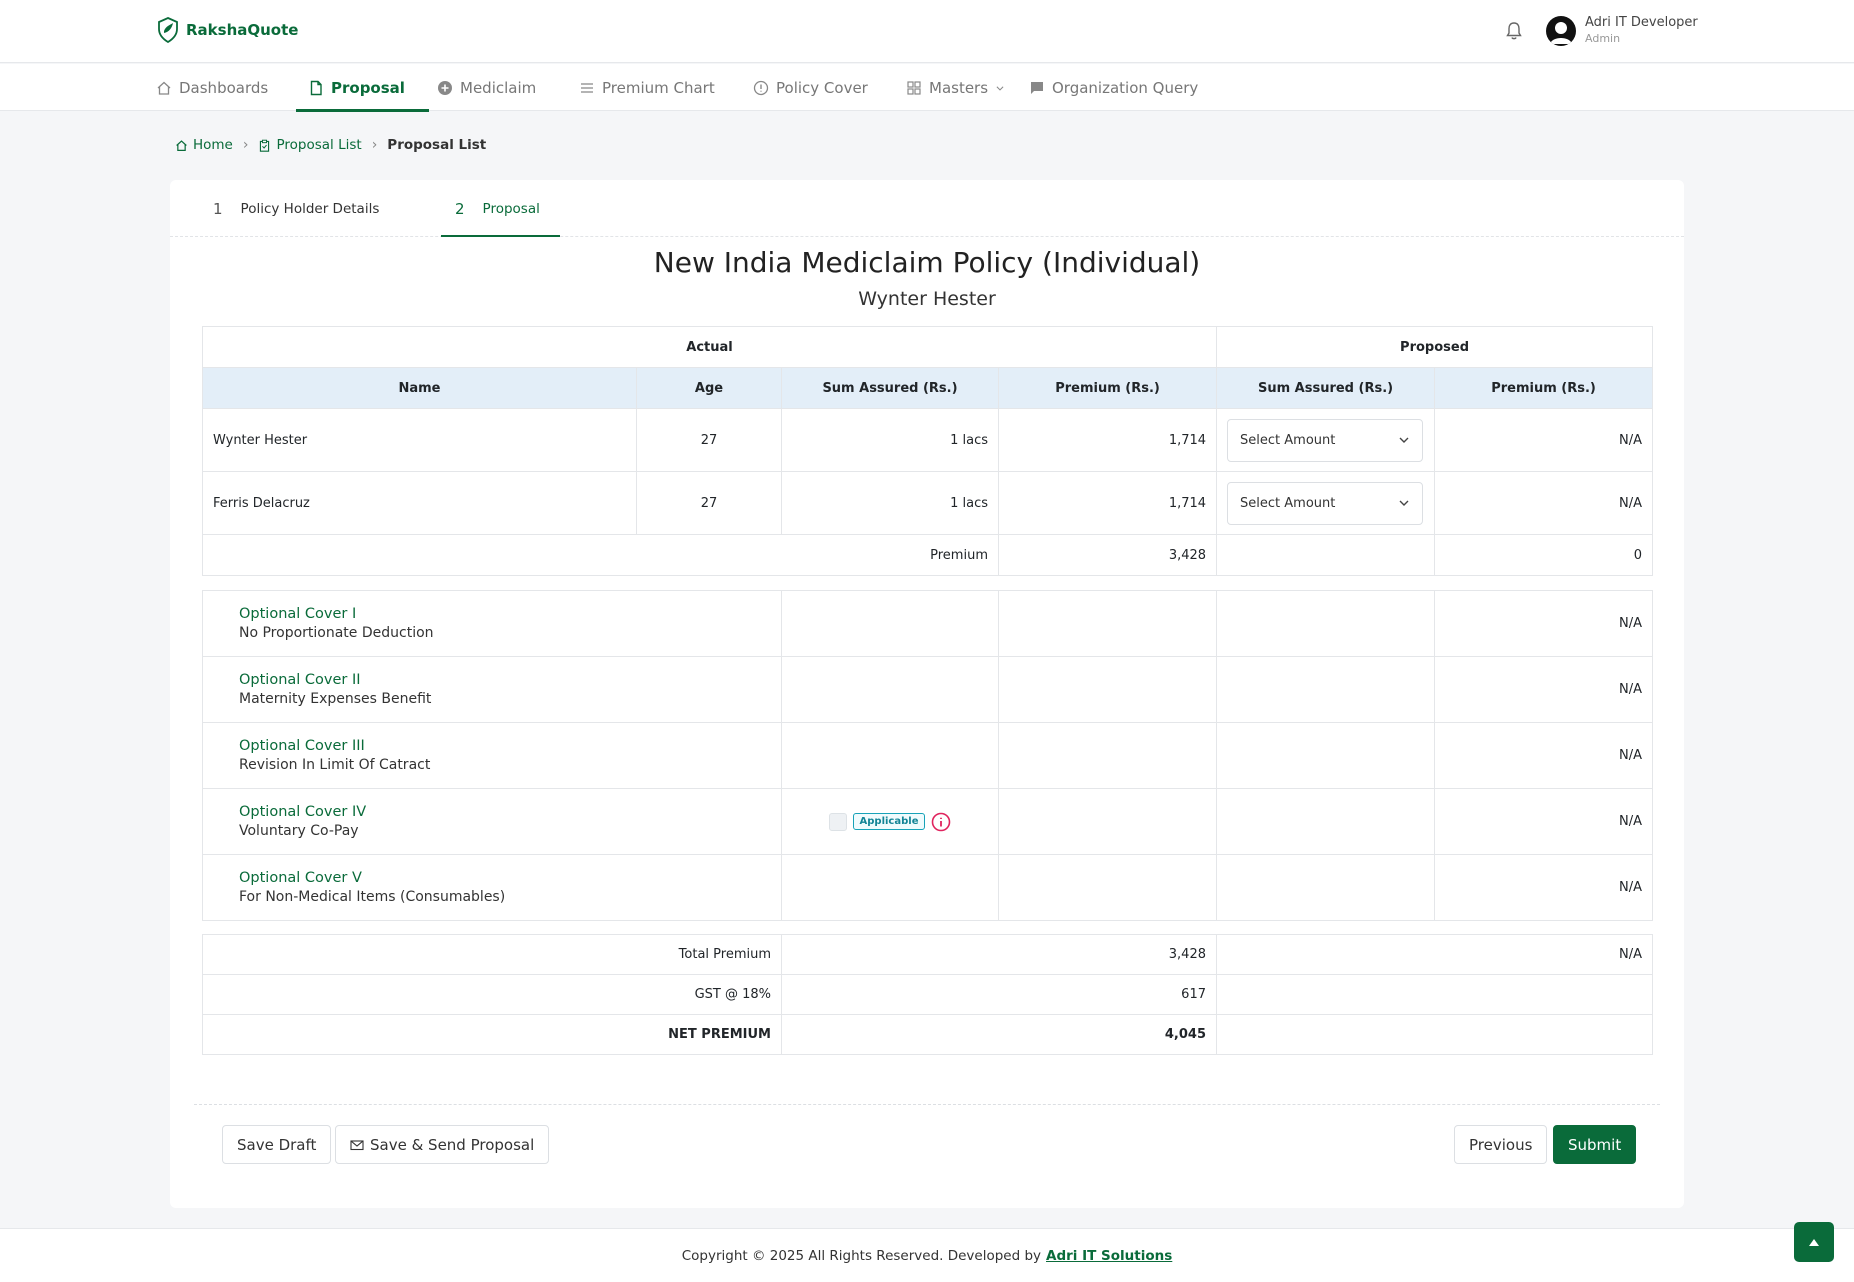 The width and height of the screenshot is (1854, 1282). I want to click on premium-actual: 3,428, so click(1107, 555).